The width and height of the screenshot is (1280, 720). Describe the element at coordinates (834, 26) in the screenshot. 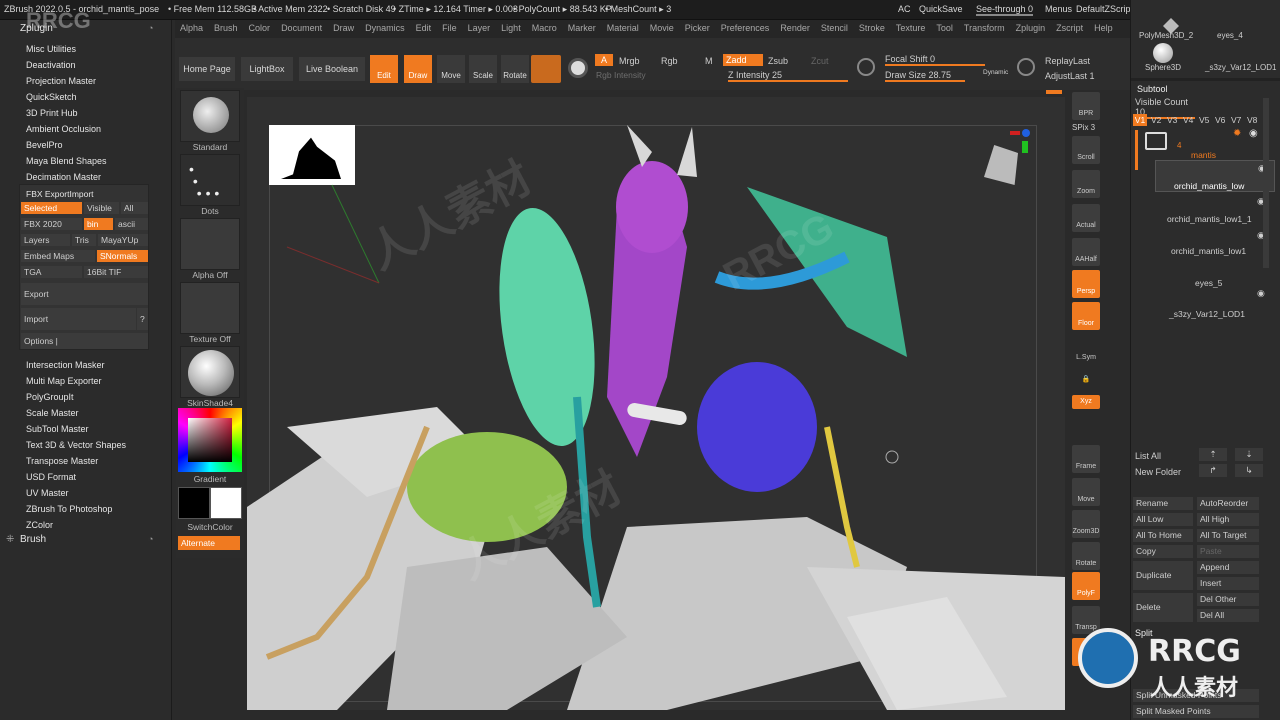

I see `menu-stencil: Stencil` at that location.